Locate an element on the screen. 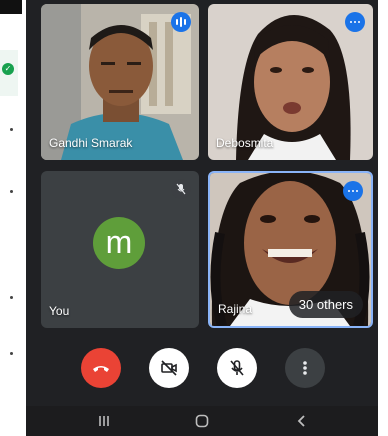 The image size is (388, 436). mic-toggle-button is located at coordinates (237, 368).